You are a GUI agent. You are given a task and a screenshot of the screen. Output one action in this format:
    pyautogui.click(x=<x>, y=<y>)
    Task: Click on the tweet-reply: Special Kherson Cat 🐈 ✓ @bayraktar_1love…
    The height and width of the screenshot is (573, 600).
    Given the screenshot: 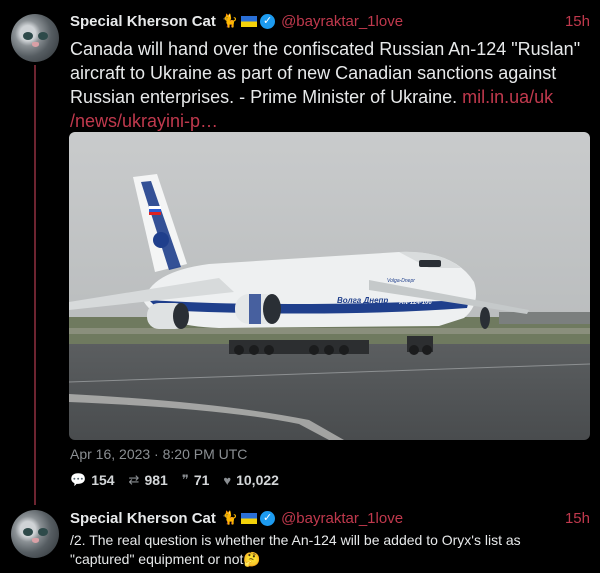 What is the action you would take?
    pyautogui.click(x=300, y=536)
    